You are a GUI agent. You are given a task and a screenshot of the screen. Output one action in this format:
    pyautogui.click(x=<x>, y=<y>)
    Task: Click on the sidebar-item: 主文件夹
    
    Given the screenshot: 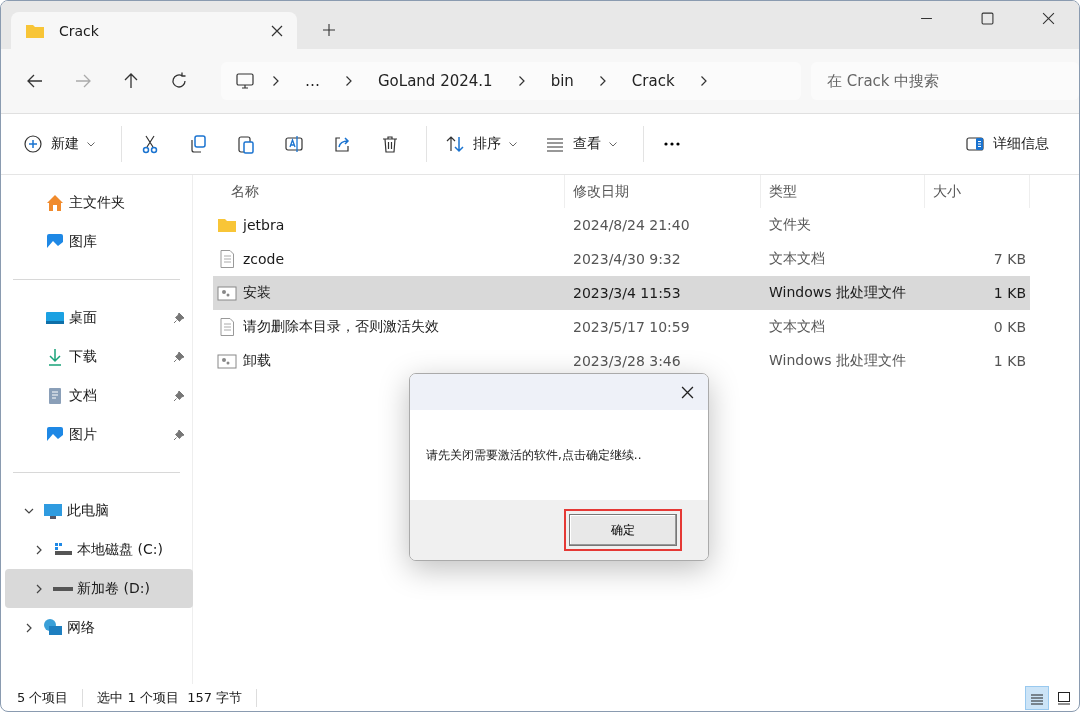 What is the action you would take?
    pyautogui.click(x=99, y=202)
    